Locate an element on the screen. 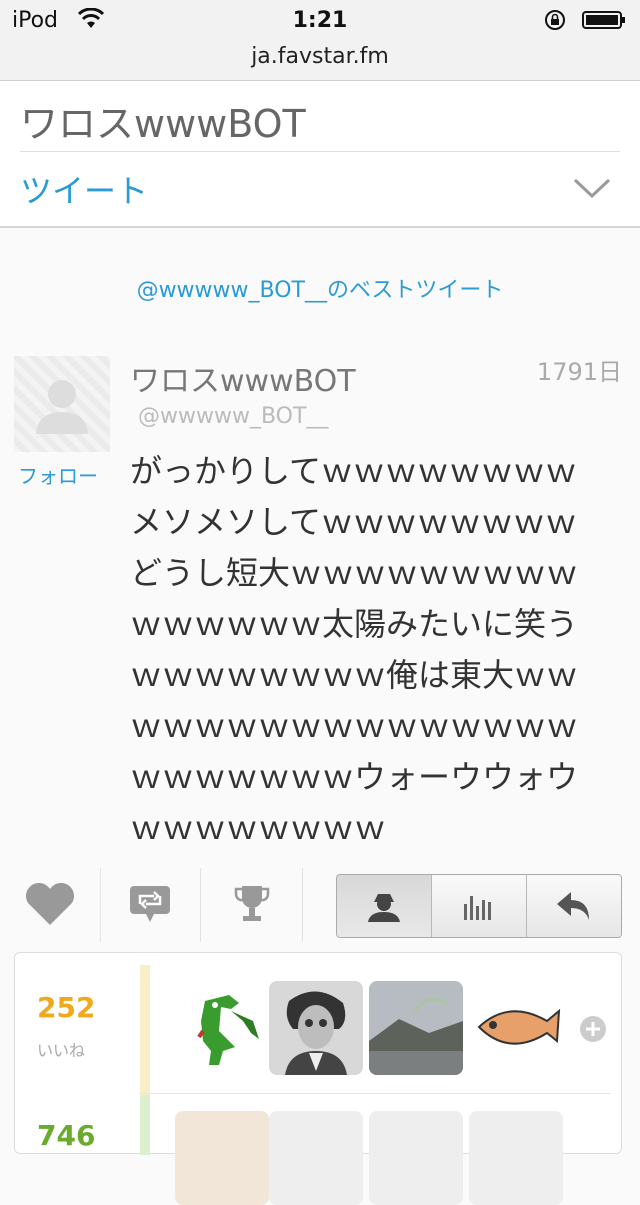 The height and width of the screenshot is (1205, 640). user-silhouette-icon is located at coordinates (62, 407).